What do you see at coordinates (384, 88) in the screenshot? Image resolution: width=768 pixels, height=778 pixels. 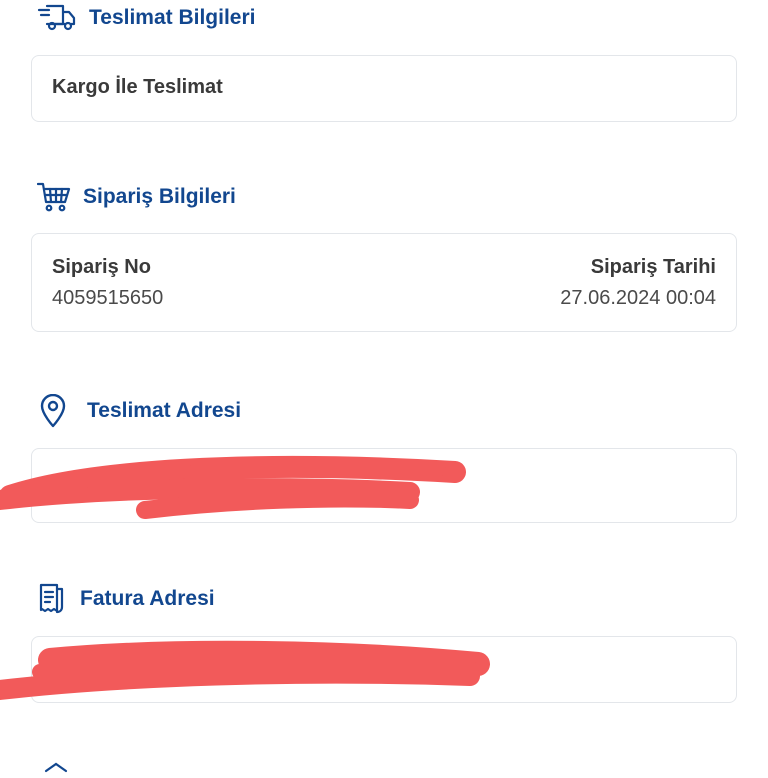 I see `delivery-method-card: Kargo İle Teslimat` at bounding box center [384, 88].